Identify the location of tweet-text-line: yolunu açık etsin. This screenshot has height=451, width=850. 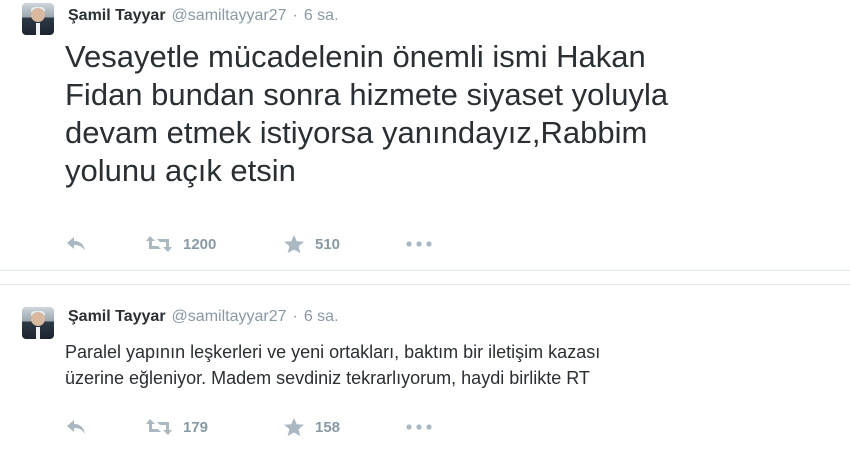
(180, 170).